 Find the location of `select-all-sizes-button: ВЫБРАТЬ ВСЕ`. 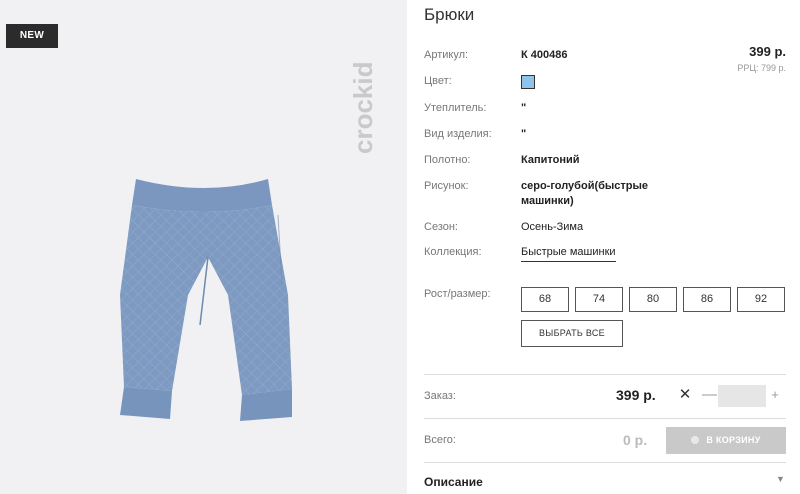

select-all-sizes-button: ВЫБРАТЬ ВСЕ is located at coordinates (572, 333).